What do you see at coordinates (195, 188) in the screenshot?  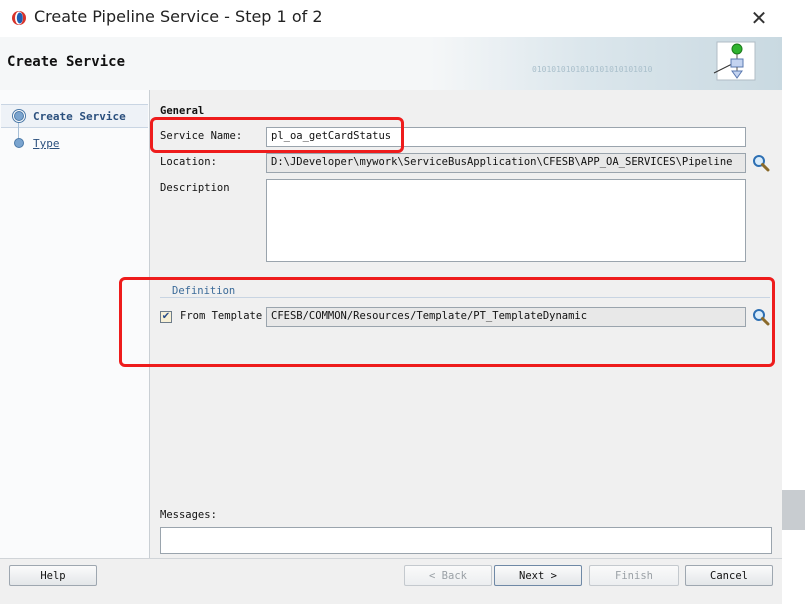 I see `description-label: Description` at bounding box center [195, 188].